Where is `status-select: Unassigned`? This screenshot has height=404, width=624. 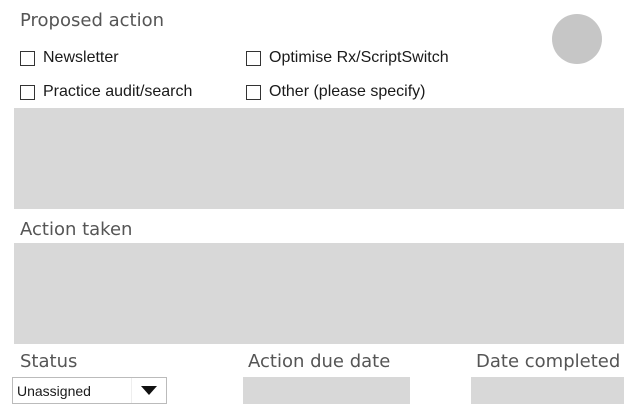 status-select: Unassigned is located at coordinates (89, 390).